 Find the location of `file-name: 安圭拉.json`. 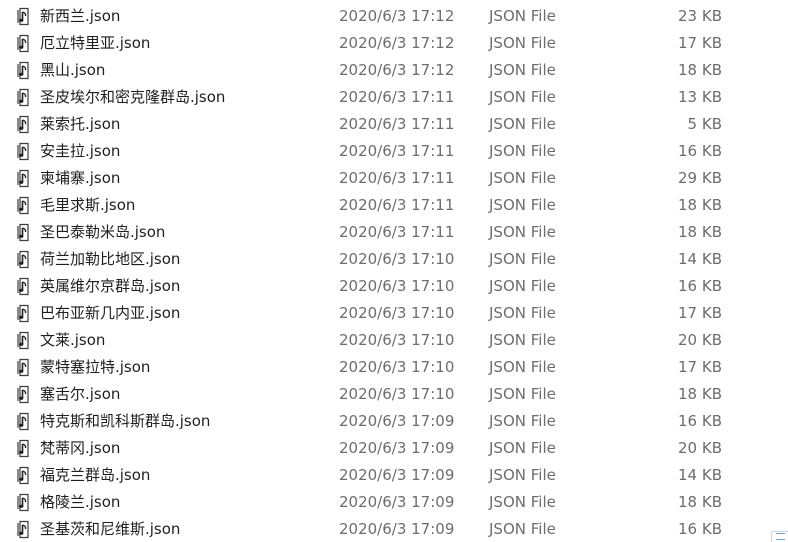

file-name: 安圭拉.json is located at coordinates (80, 151).